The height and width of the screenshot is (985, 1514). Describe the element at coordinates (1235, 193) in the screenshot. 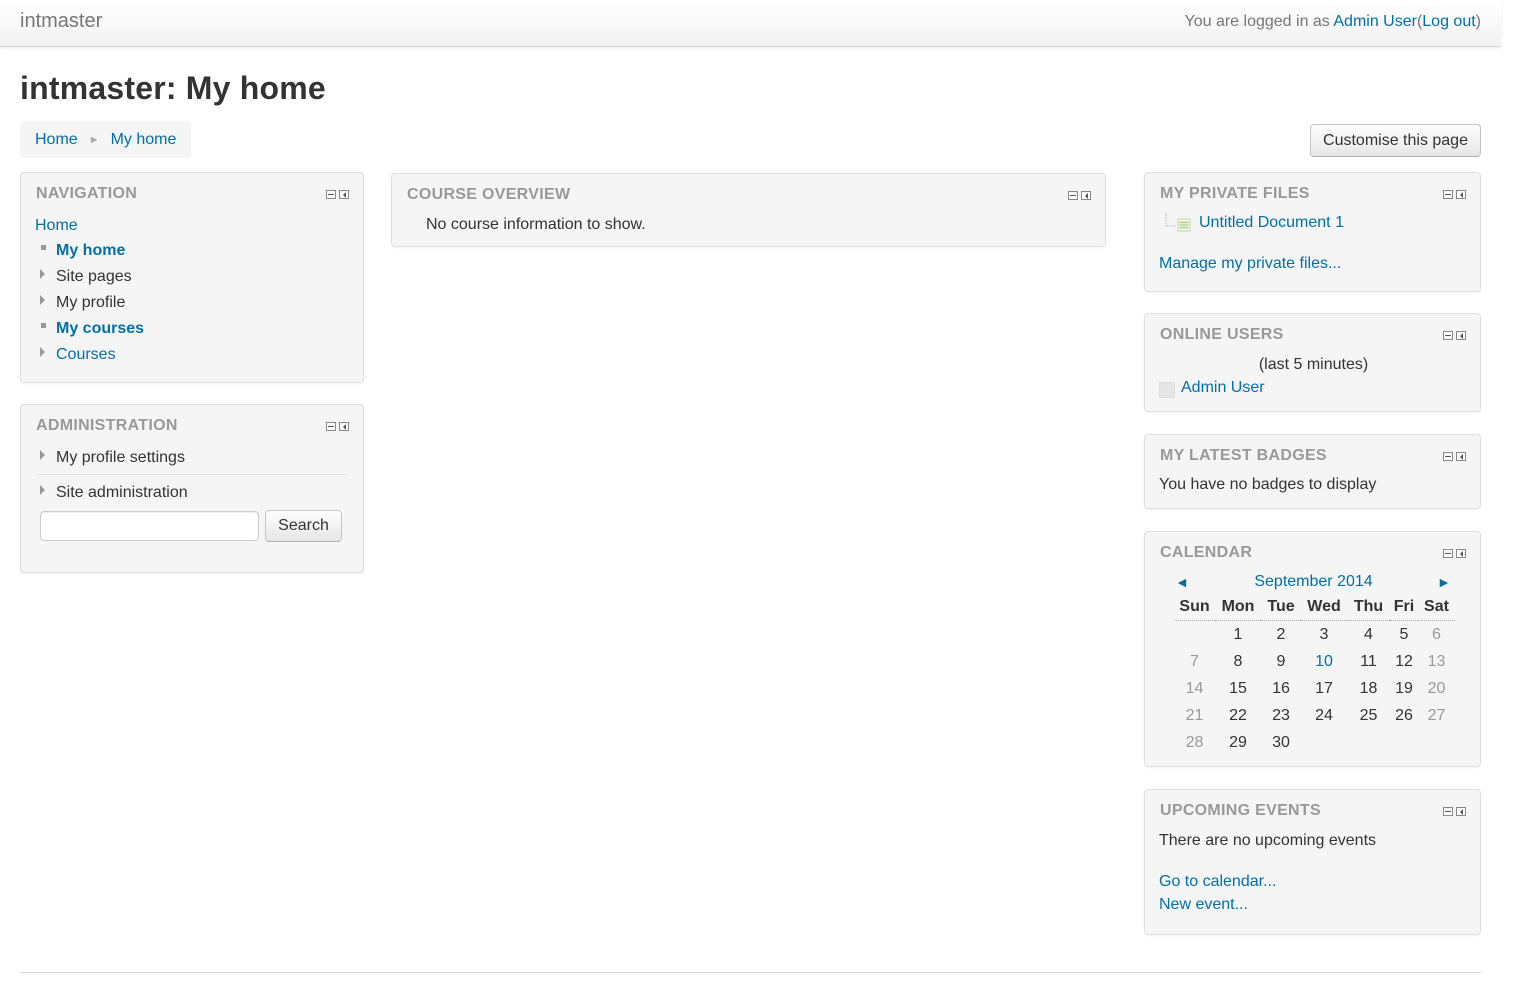

I see `block-title: MY PRIVATE FILES` at that location.